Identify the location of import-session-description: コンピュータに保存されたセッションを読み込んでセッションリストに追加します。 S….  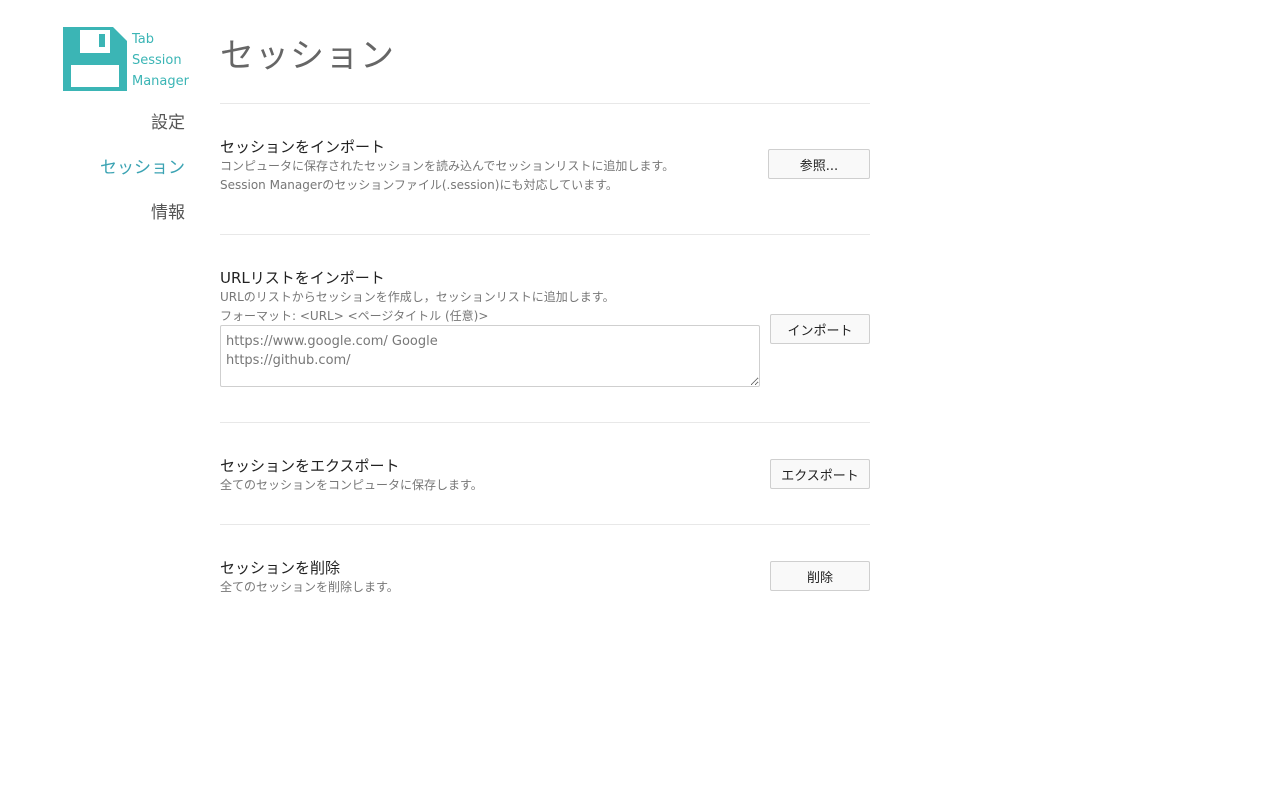
(447, 176).